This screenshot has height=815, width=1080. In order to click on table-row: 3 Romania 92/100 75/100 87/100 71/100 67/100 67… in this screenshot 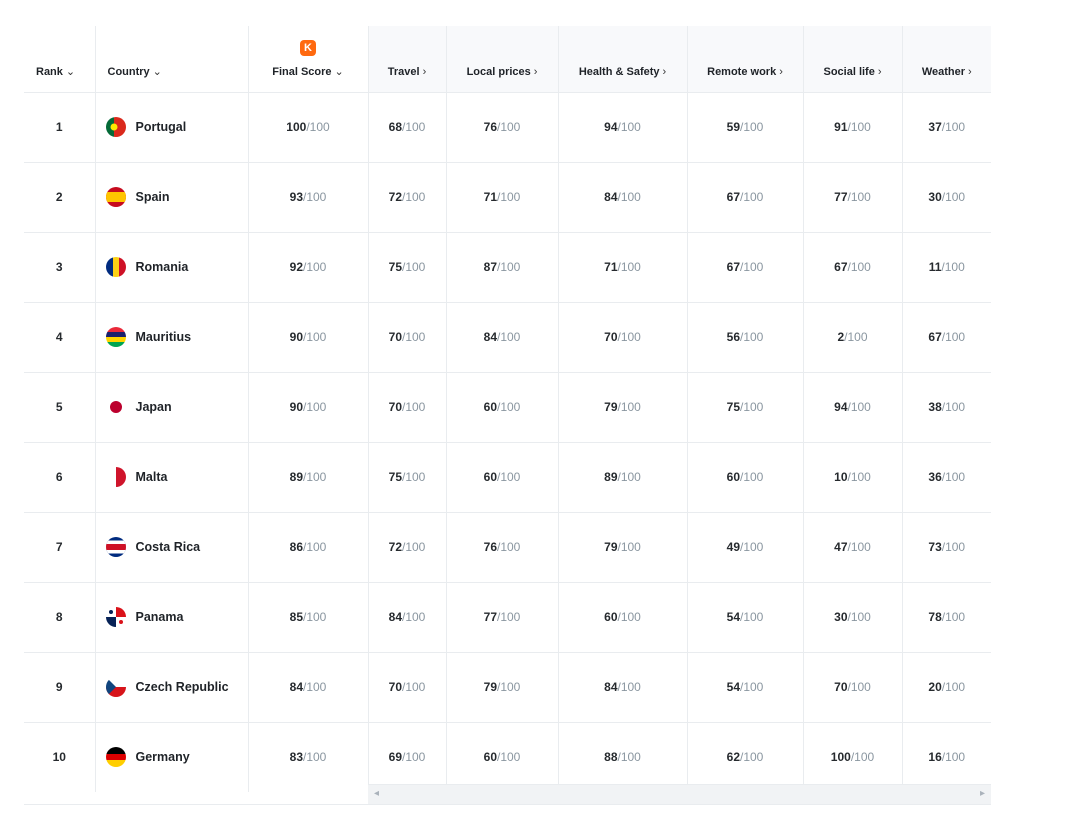, I will do `click(507, 267)`.